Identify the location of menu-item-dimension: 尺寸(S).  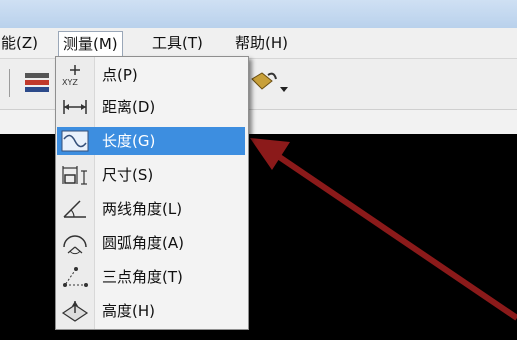
(151, 175).